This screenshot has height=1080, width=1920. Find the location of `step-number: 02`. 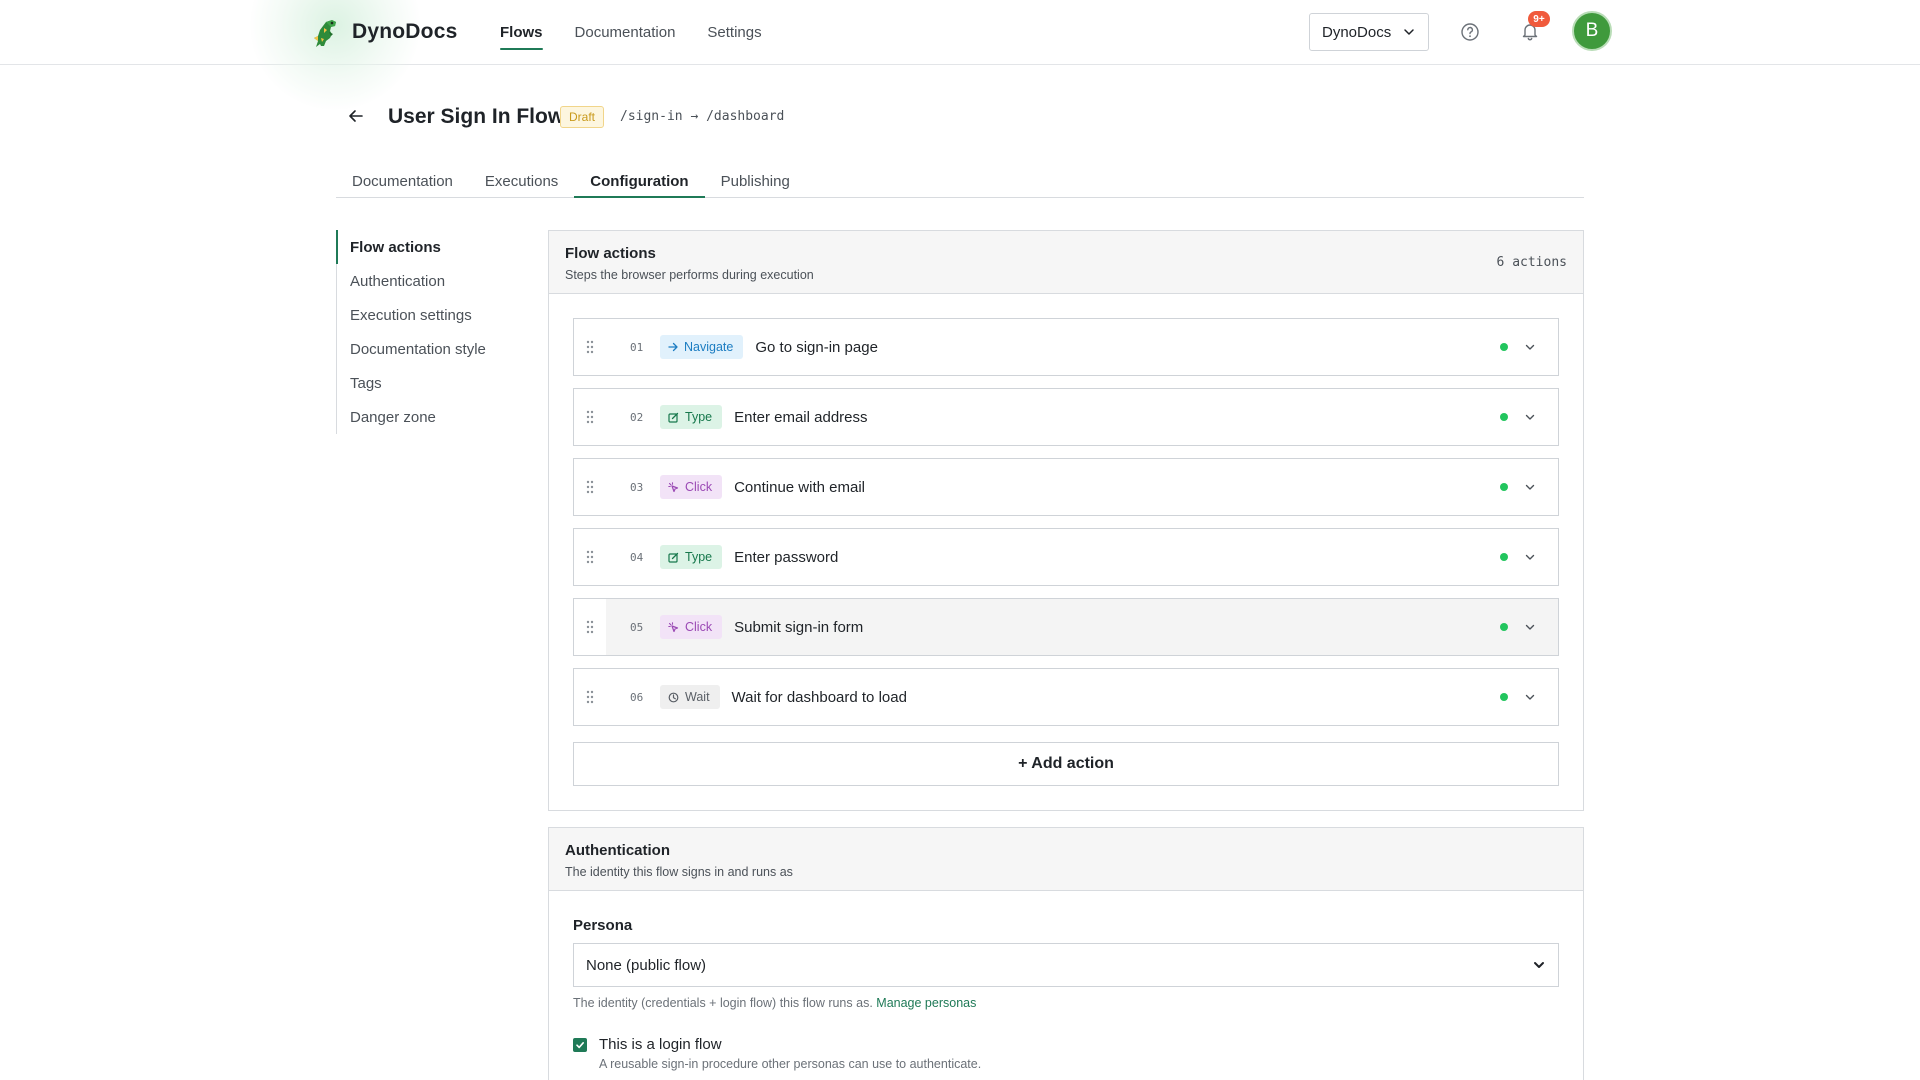

step-number: 02 is located at coordinates (637, 417).